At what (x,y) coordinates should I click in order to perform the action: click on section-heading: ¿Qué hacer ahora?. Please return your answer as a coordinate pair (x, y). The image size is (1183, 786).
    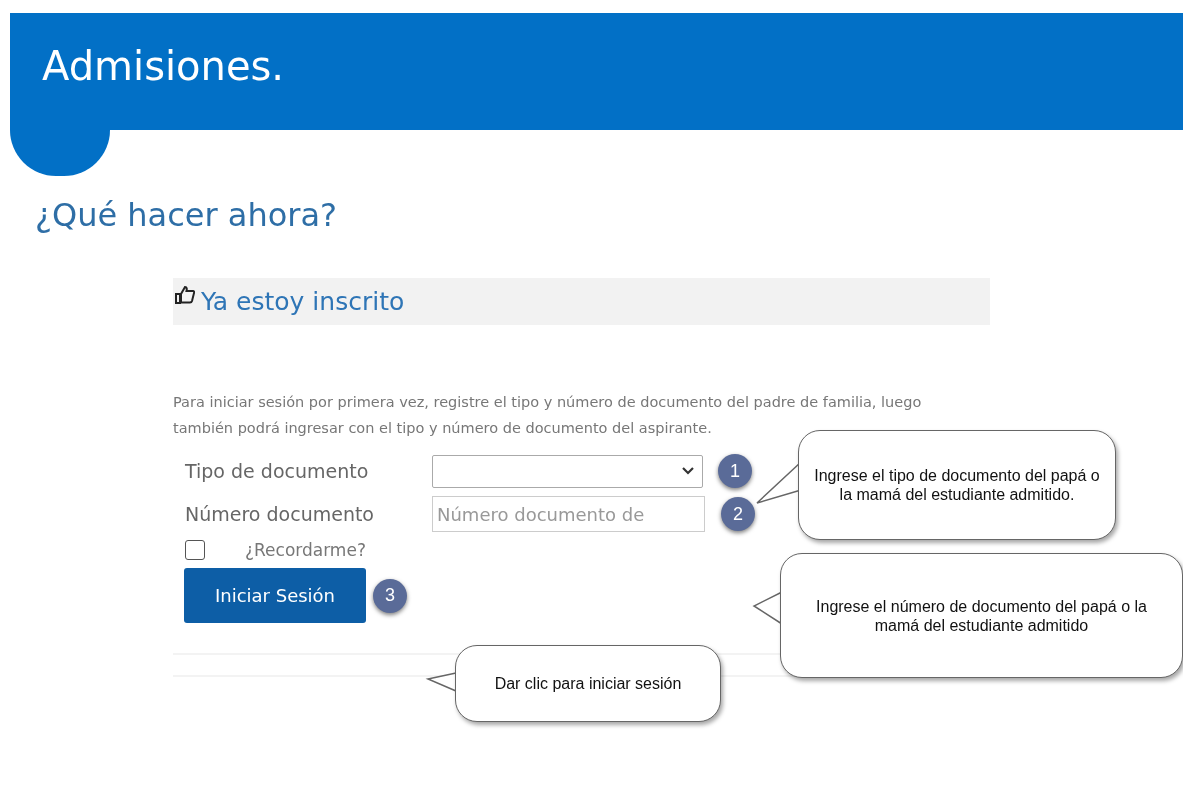
    Looking at the image, I should click on (187, 215).